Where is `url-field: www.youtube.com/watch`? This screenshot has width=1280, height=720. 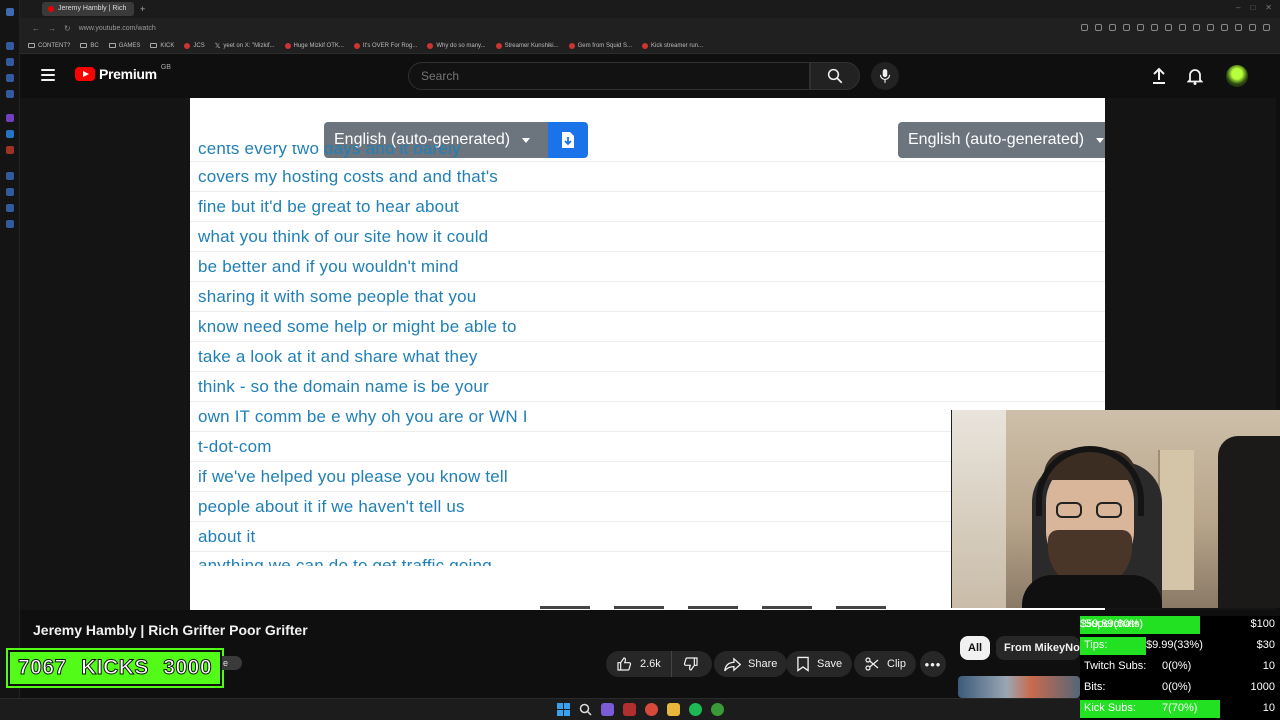
url-field: www.youtube.com/watch is located at coordinates (117, 28).